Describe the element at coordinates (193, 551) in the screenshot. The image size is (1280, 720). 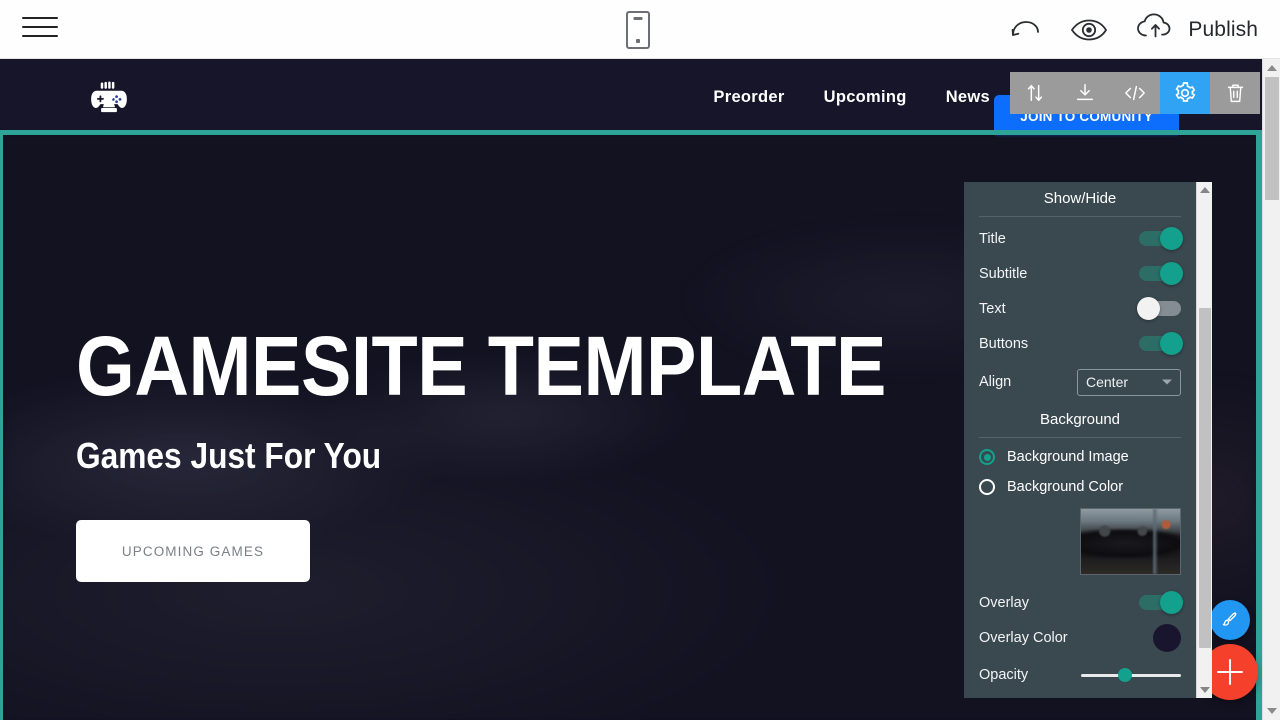
I see `upcoming-games-button: UPCOMING GAMES` at that location.